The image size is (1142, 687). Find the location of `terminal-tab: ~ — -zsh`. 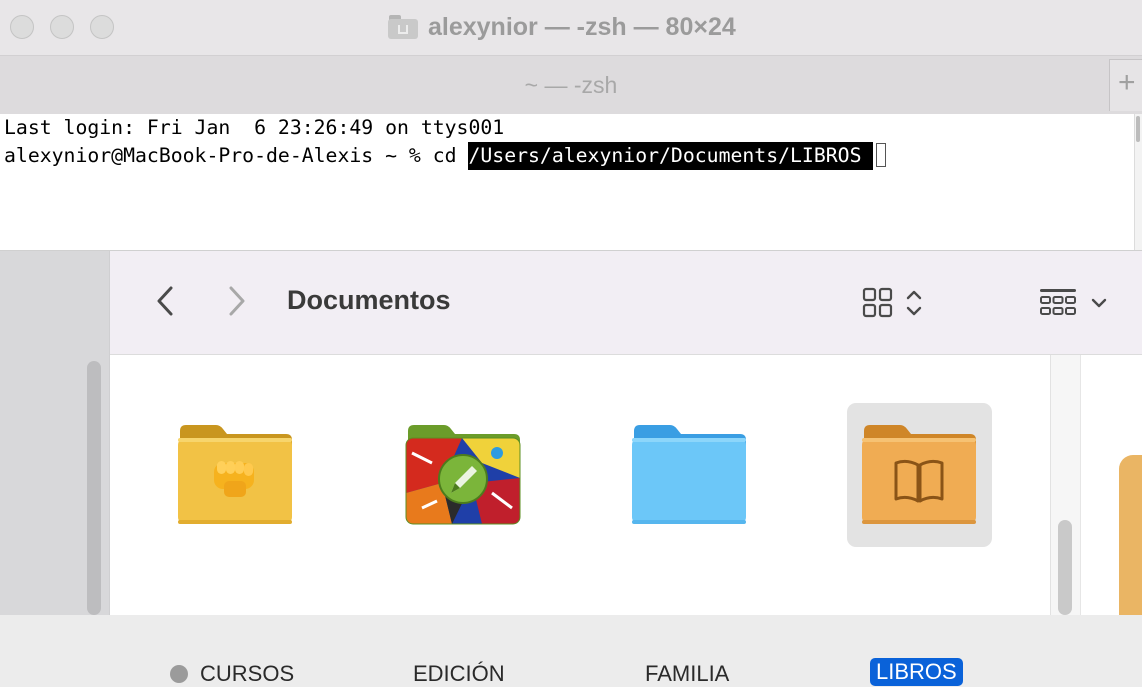

terminal-tab: ~ — -zsh is located at coordinates (571, 85).